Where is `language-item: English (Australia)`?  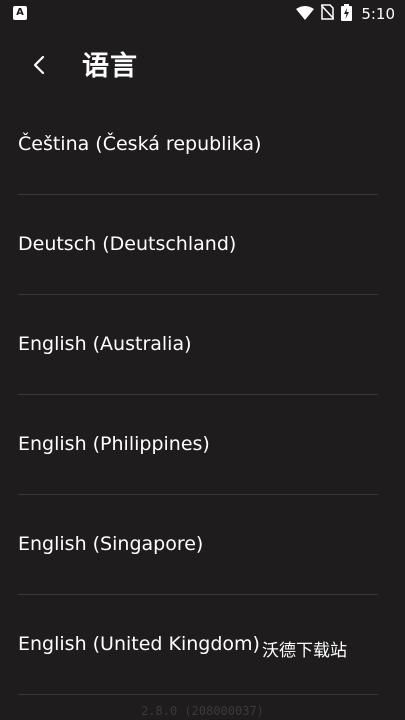 language-item: English (Australia) is located at coordinates (202, 345).